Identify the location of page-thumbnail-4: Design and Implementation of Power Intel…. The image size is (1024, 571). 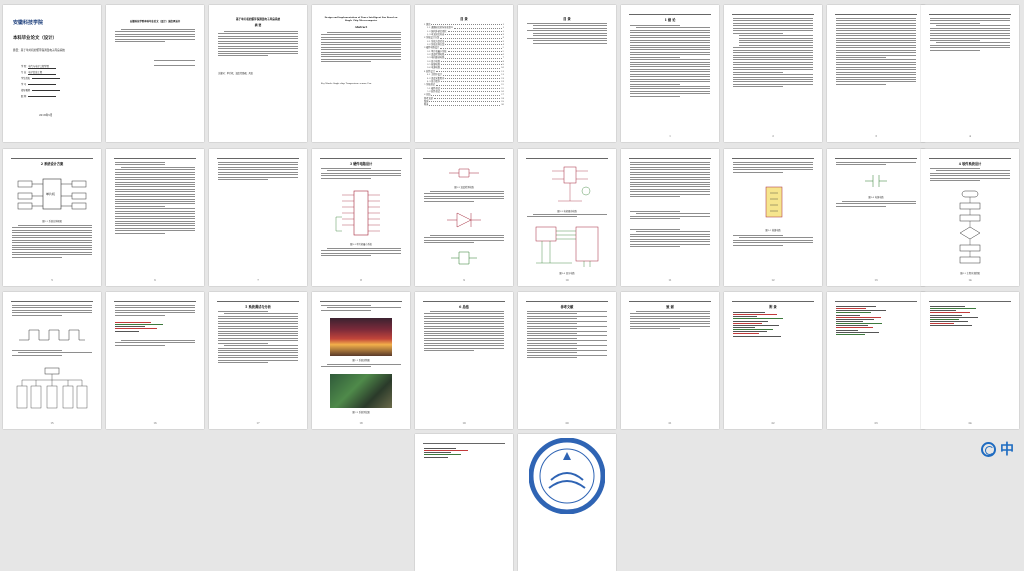
(361, 73).